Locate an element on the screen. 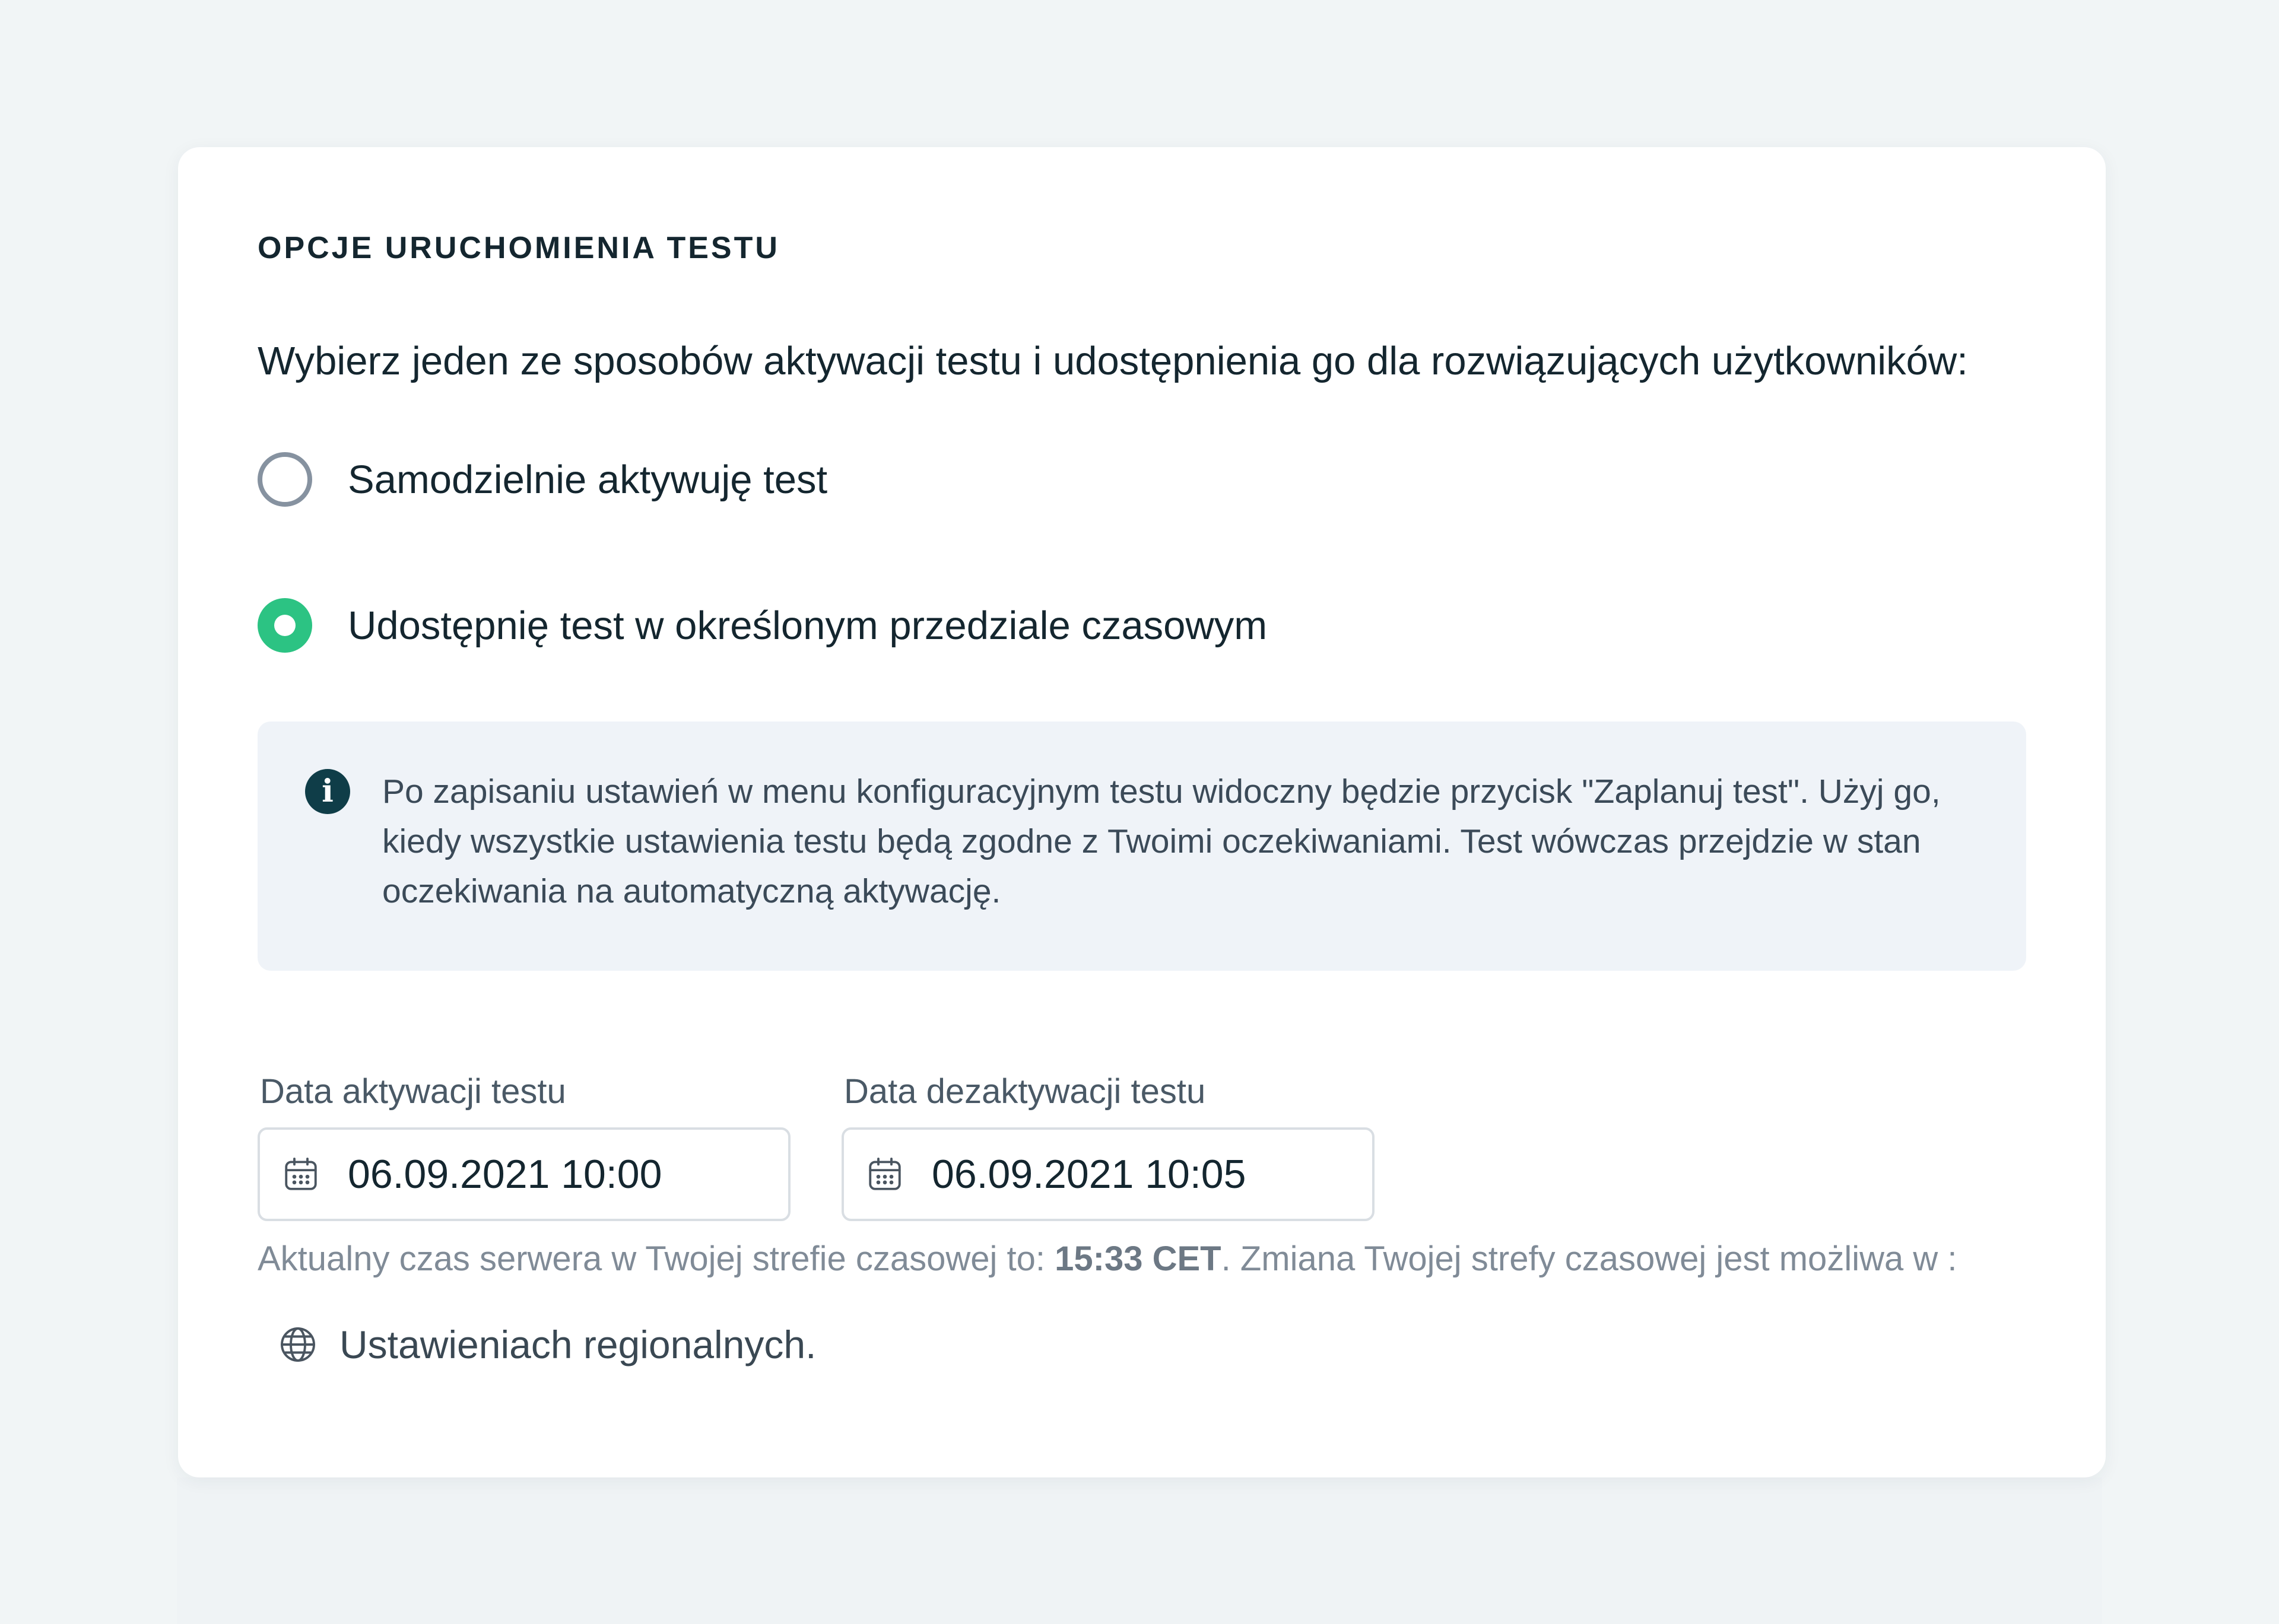  deactivation-date-value: 06.09.2021 10:05 is located at coordinates (1089, 1174).